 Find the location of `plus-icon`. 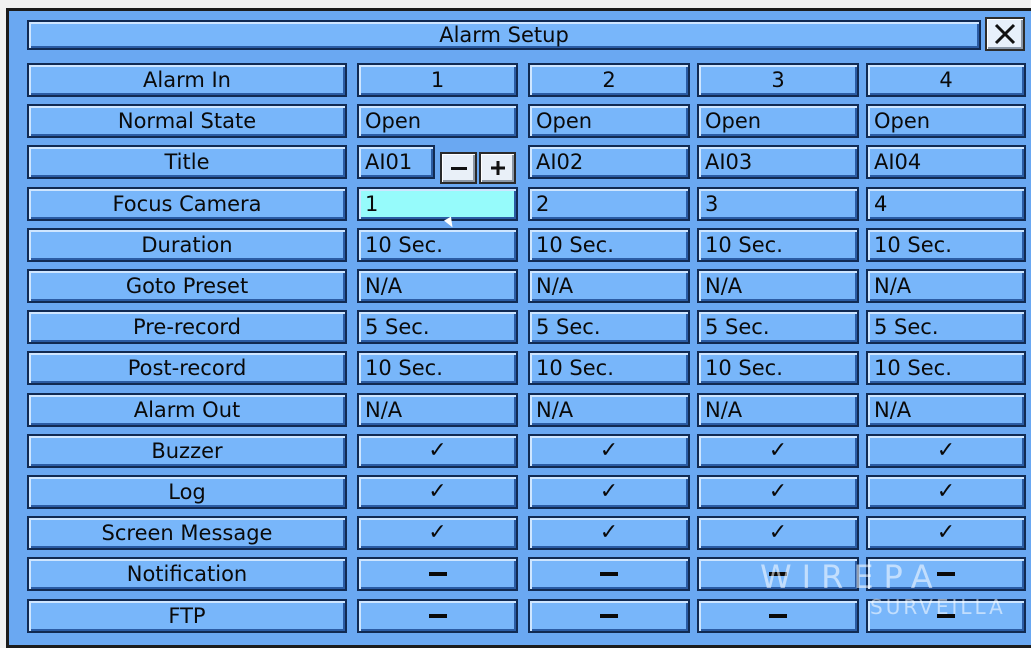

plus-icon is located at coordinates (497, 168).